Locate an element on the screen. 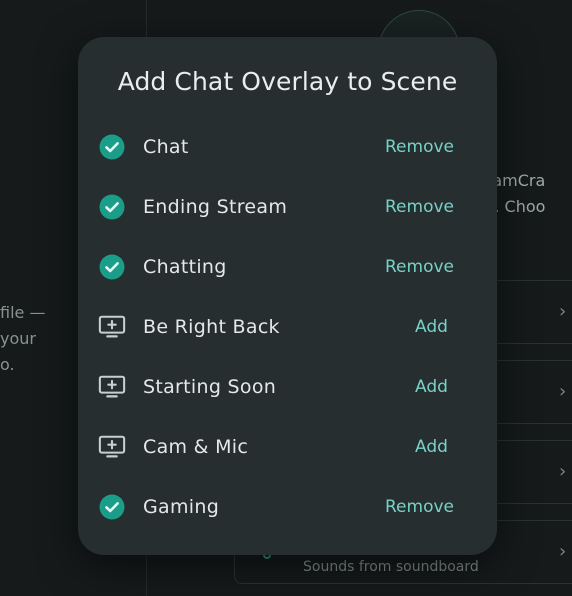 The image size is (572, 596). add-button-starting-soon: Add is located at coordinates (431, 387).